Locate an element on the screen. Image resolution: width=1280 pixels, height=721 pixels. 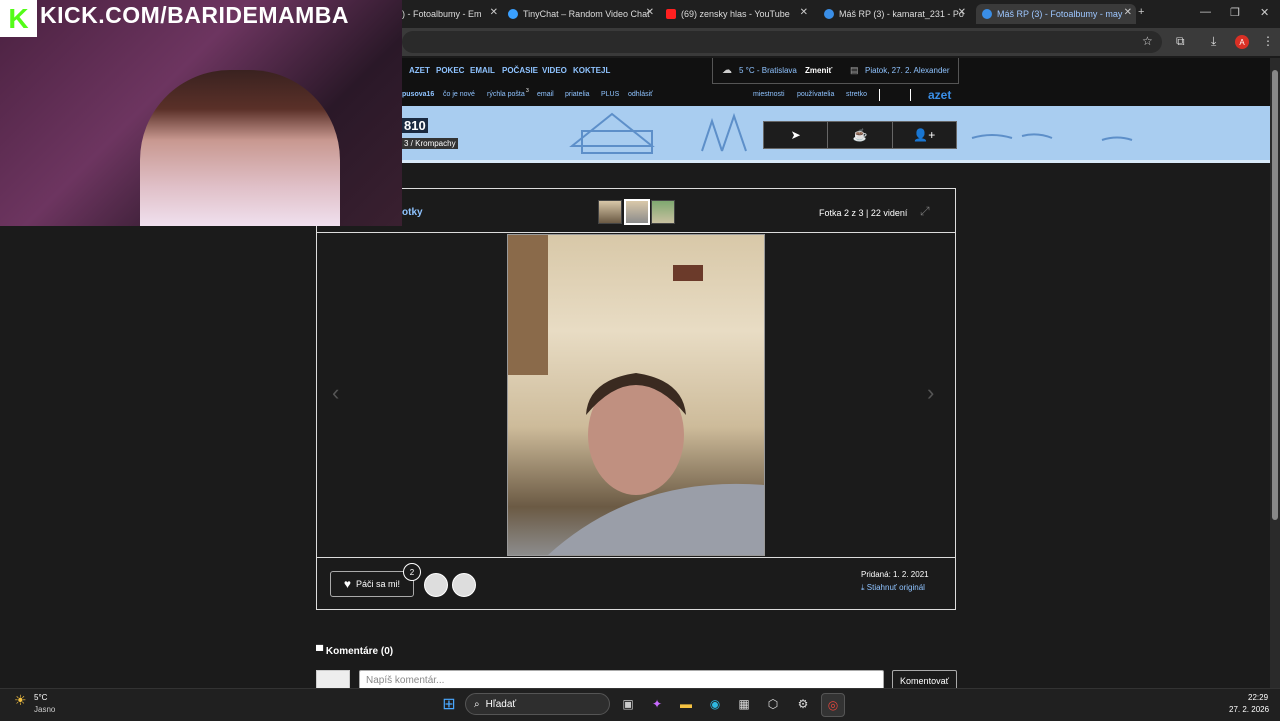
browser-tab: (69) zensky hlas - YouTube ✕ is located at coordinates (739, 14).